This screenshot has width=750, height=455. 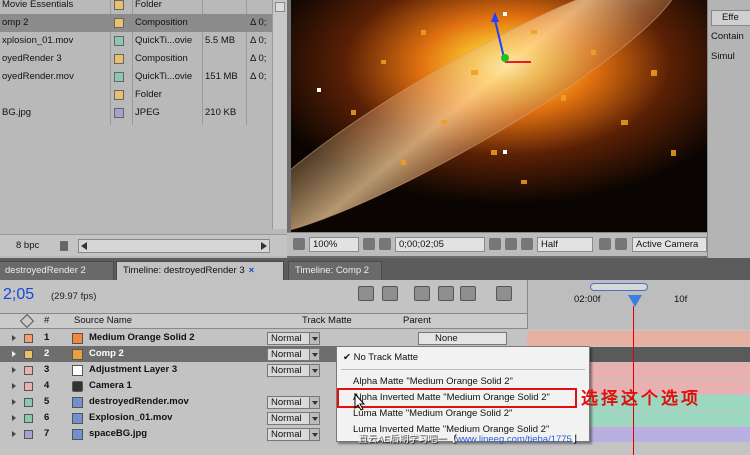 I want to click on scroll-right-icon, so click(x=264, y=246).